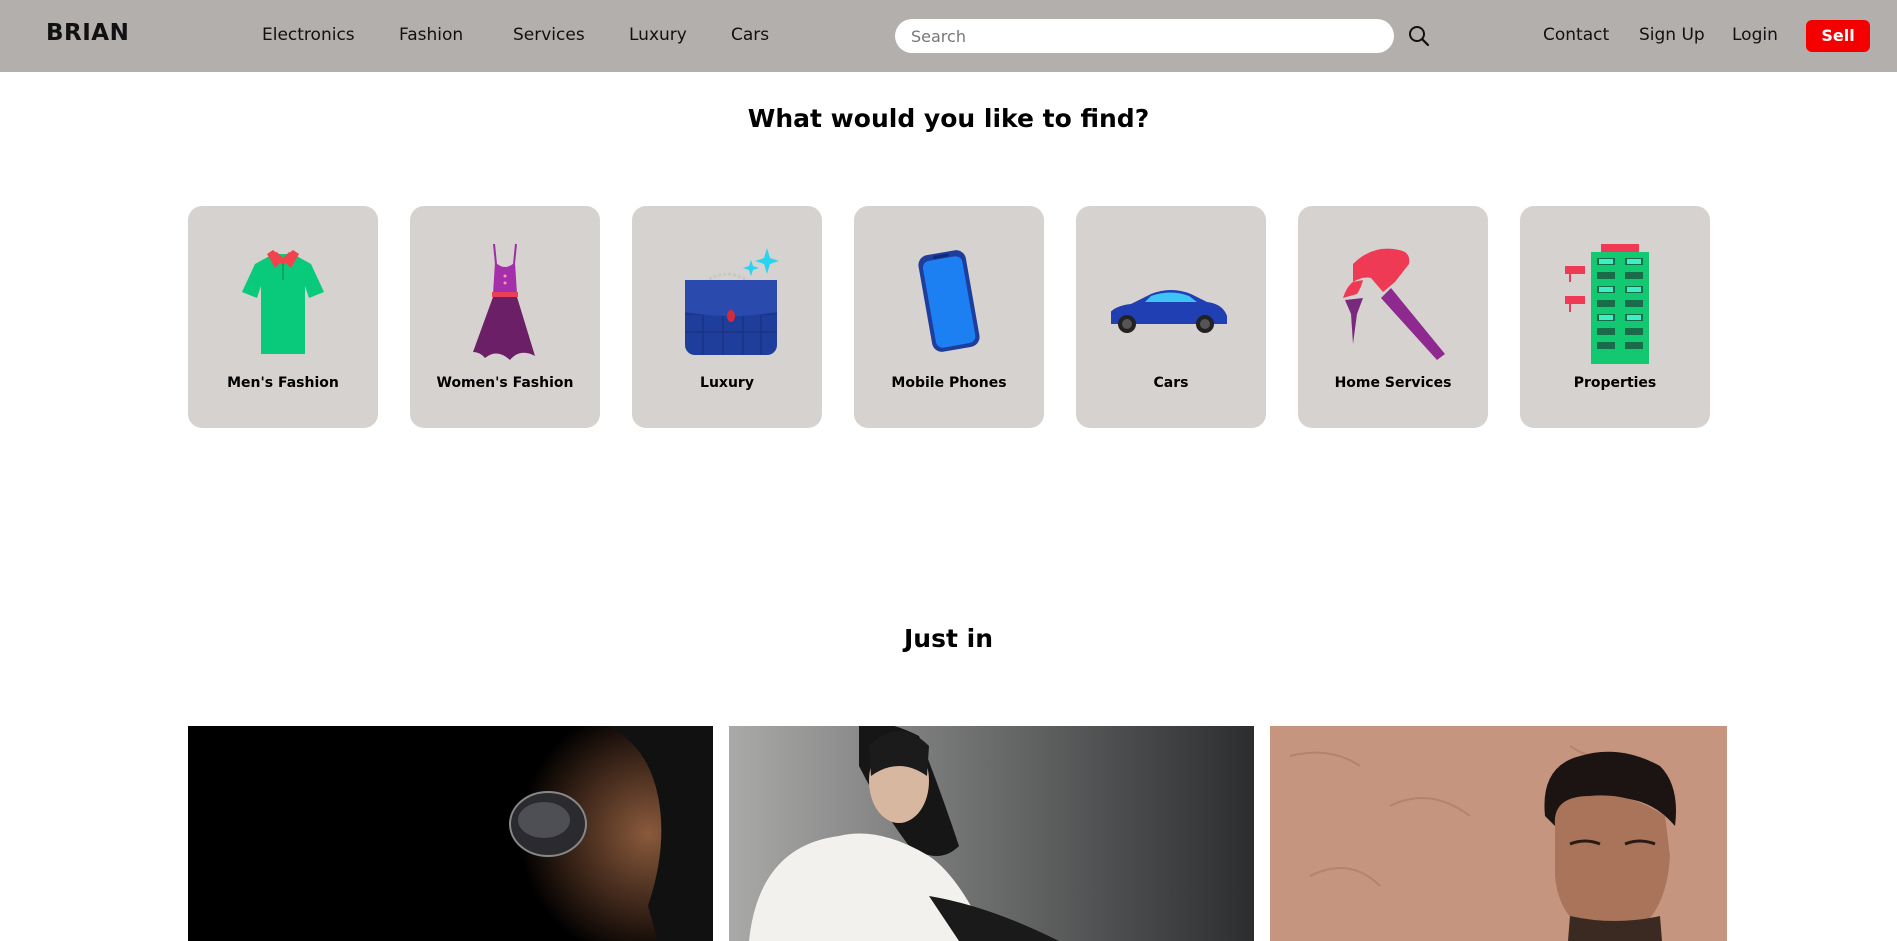 This screenshot has height=941, width=1897. What do you see at coordinates (1615, 301) in the screenshot?
I see `building-icon` at bounding box center [1615, 301].